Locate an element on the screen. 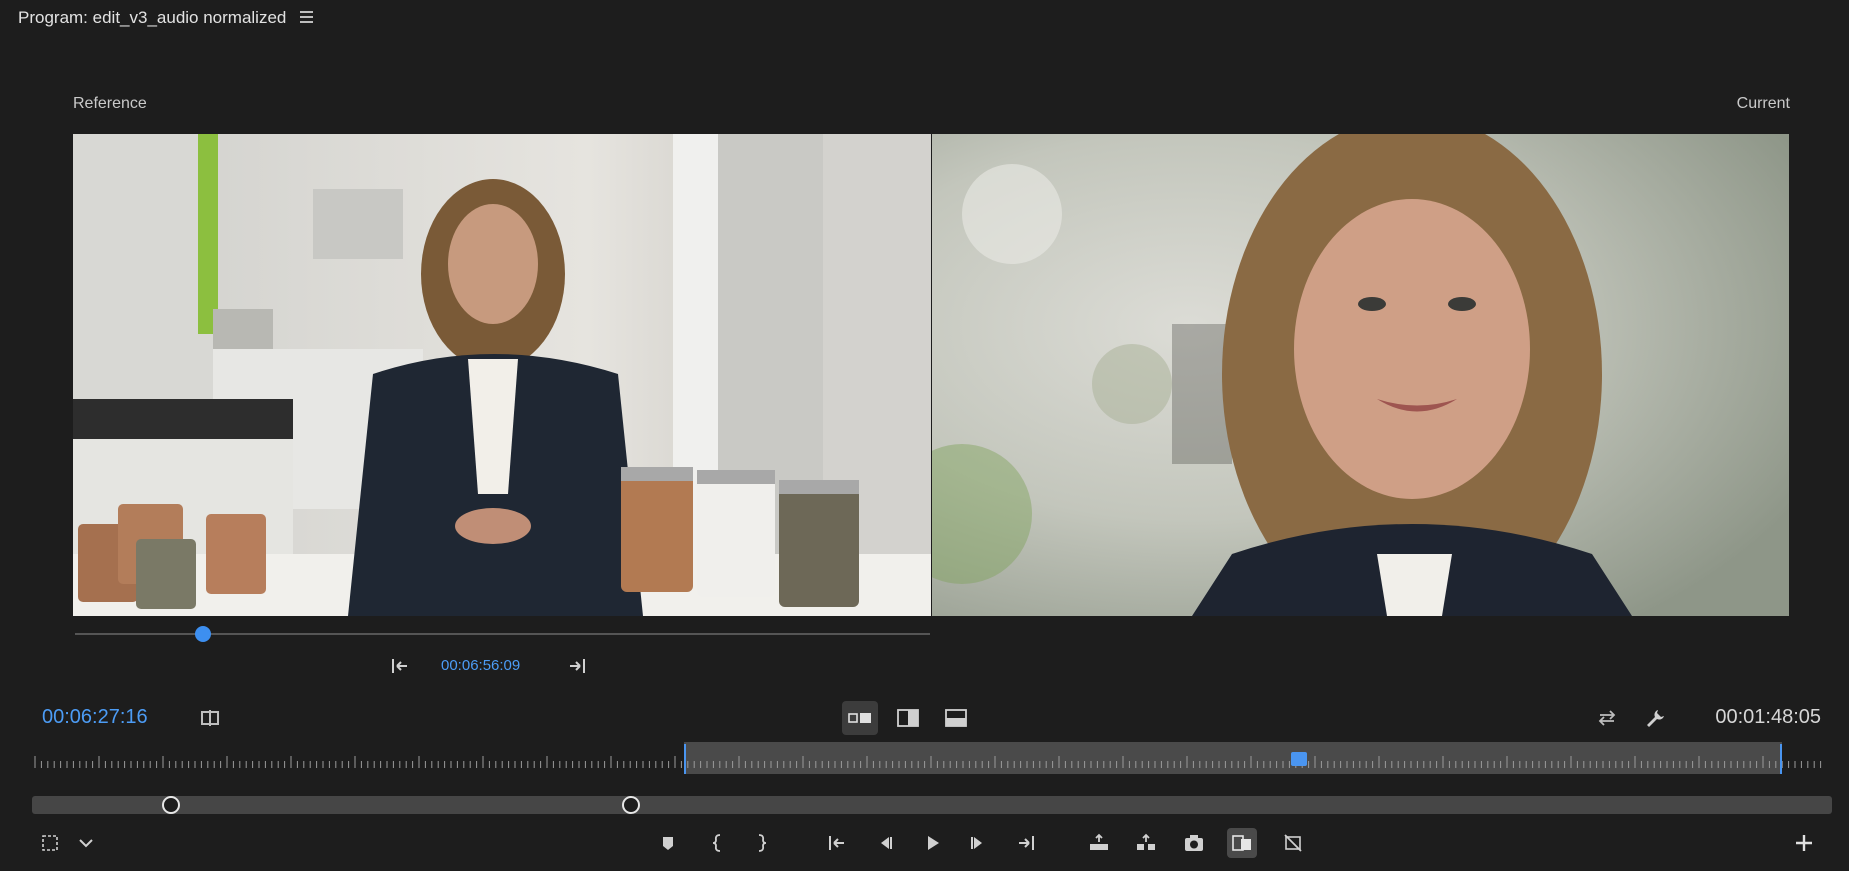  marker-icon is located at coordinates (668, 843).